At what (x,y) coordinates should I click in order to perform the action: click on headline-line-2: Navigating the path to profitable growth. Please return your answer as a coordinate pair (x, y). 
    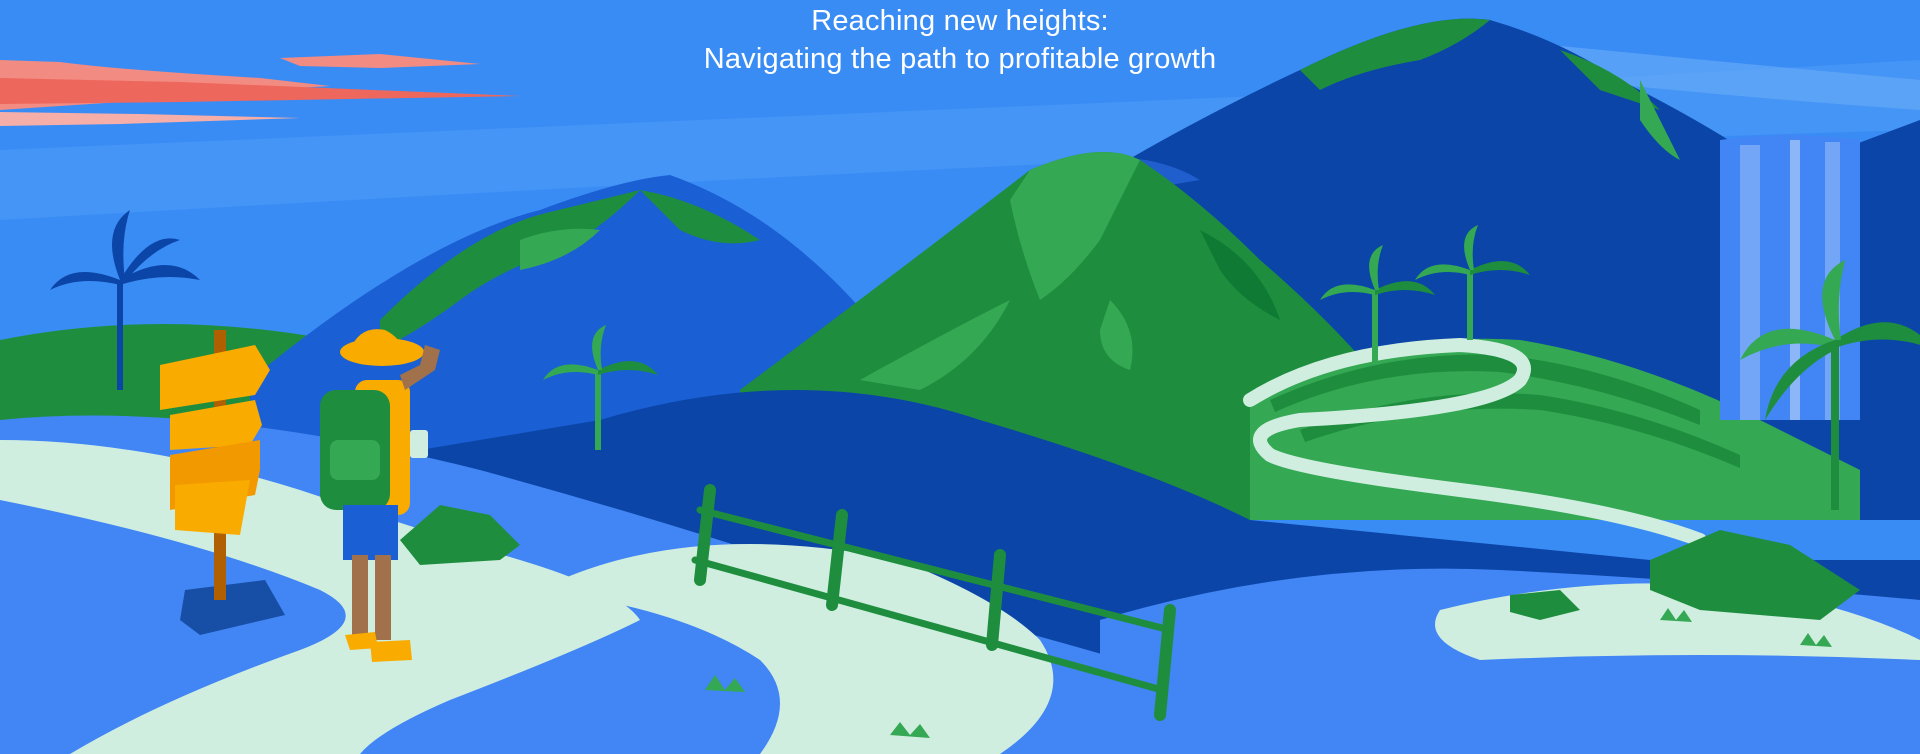
    Looking at the image, I should click on (960, 59).